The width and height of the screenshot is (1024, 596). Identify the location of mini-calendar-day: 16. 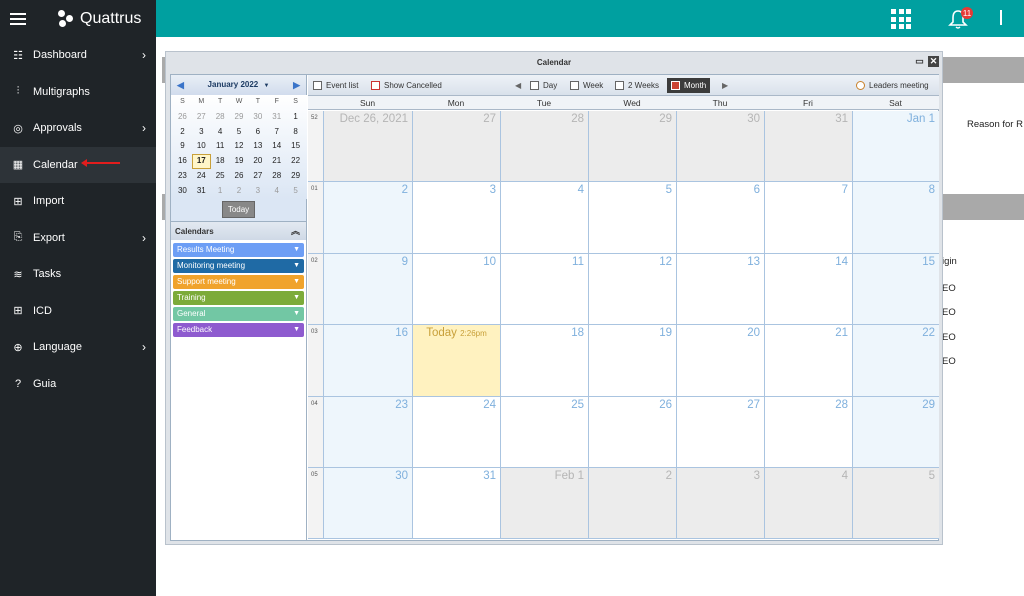
(182, 161).